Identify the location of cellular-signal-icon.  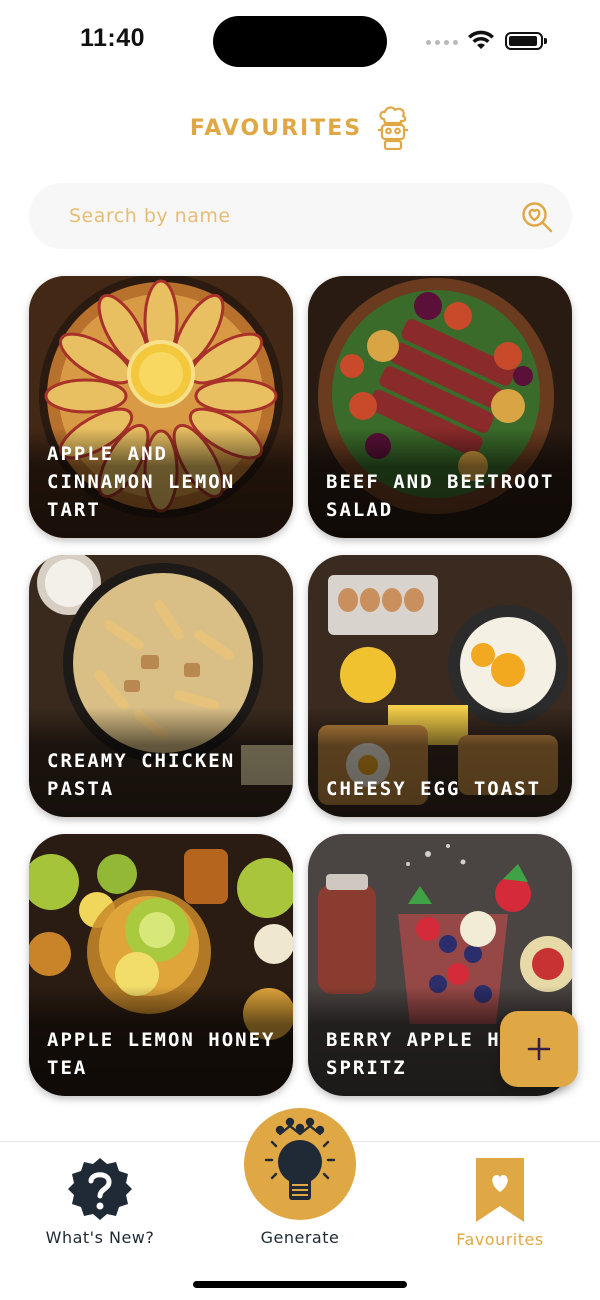
(442, 42).